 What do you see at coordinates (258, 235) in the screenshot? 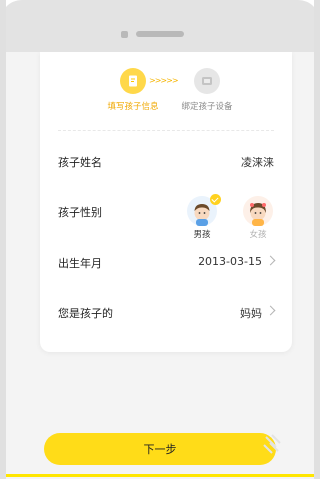
I see `gender-label: 女孩` at bounding box center [258, 235].